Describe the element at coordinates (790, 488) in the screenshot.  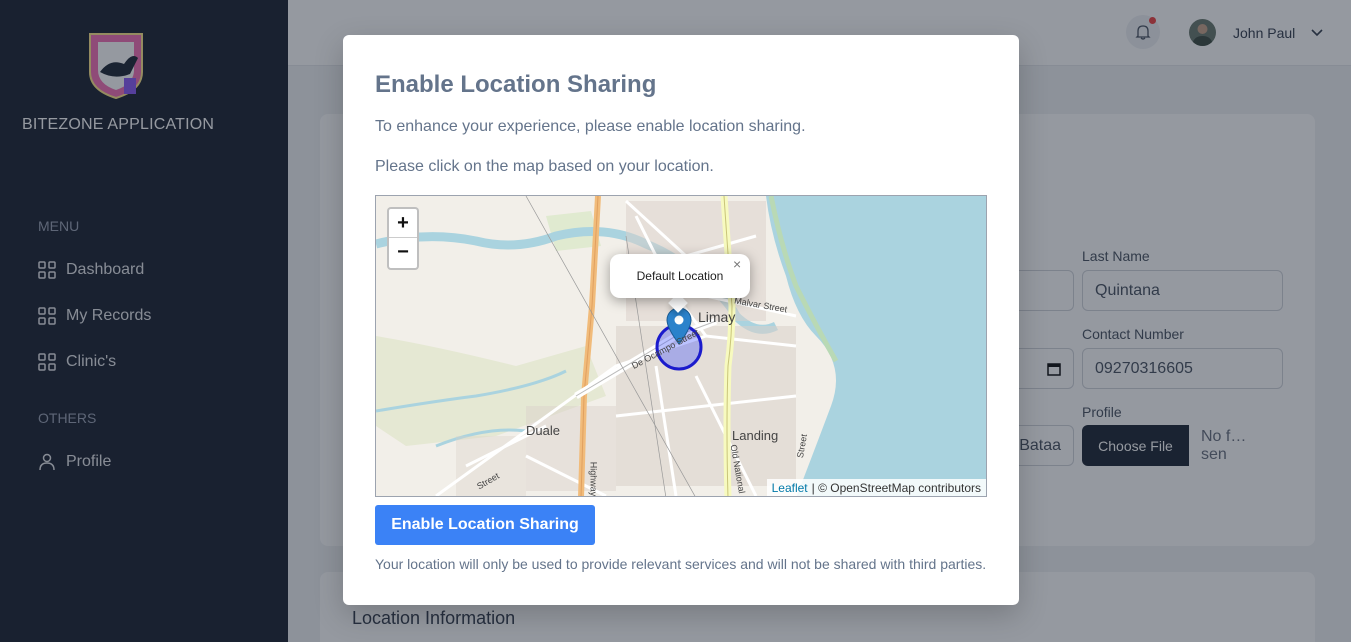
I see `leaflet-link: Leaflet` at that location.